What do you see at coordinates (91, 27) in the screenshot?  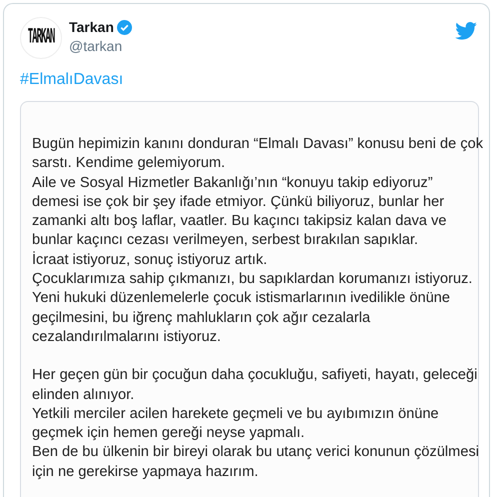 I see `author-name: Tarkan` at bounding box center [91, 27].